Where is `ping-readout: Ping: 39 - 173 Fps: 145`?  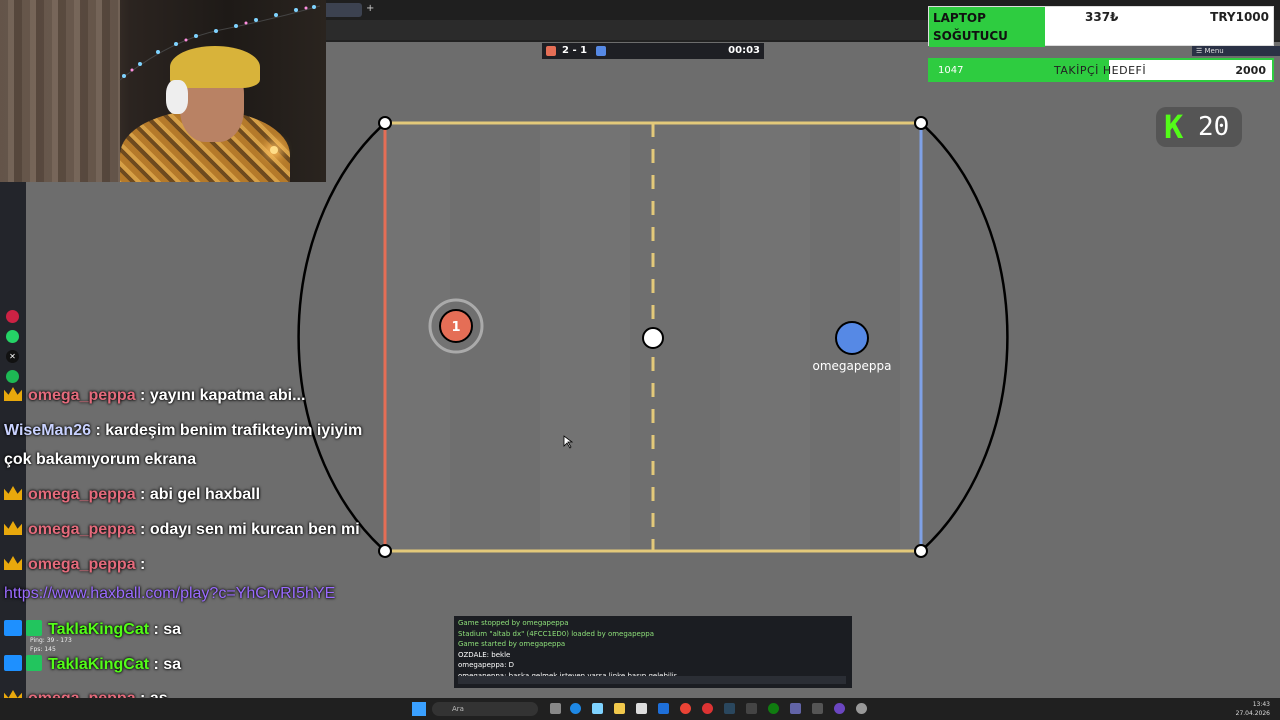 ping-readout: Ping: 39 - 173 Fps: 145 is located at coordinates (51, 645).